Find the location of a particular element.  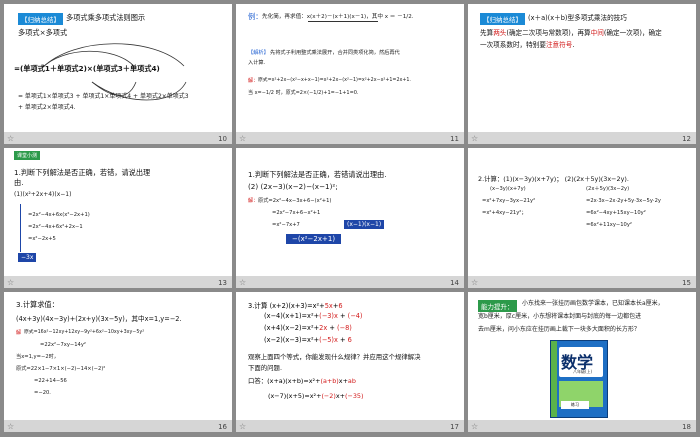

observe-line-2: 下面的问题. is located at coordinates (265, 368).